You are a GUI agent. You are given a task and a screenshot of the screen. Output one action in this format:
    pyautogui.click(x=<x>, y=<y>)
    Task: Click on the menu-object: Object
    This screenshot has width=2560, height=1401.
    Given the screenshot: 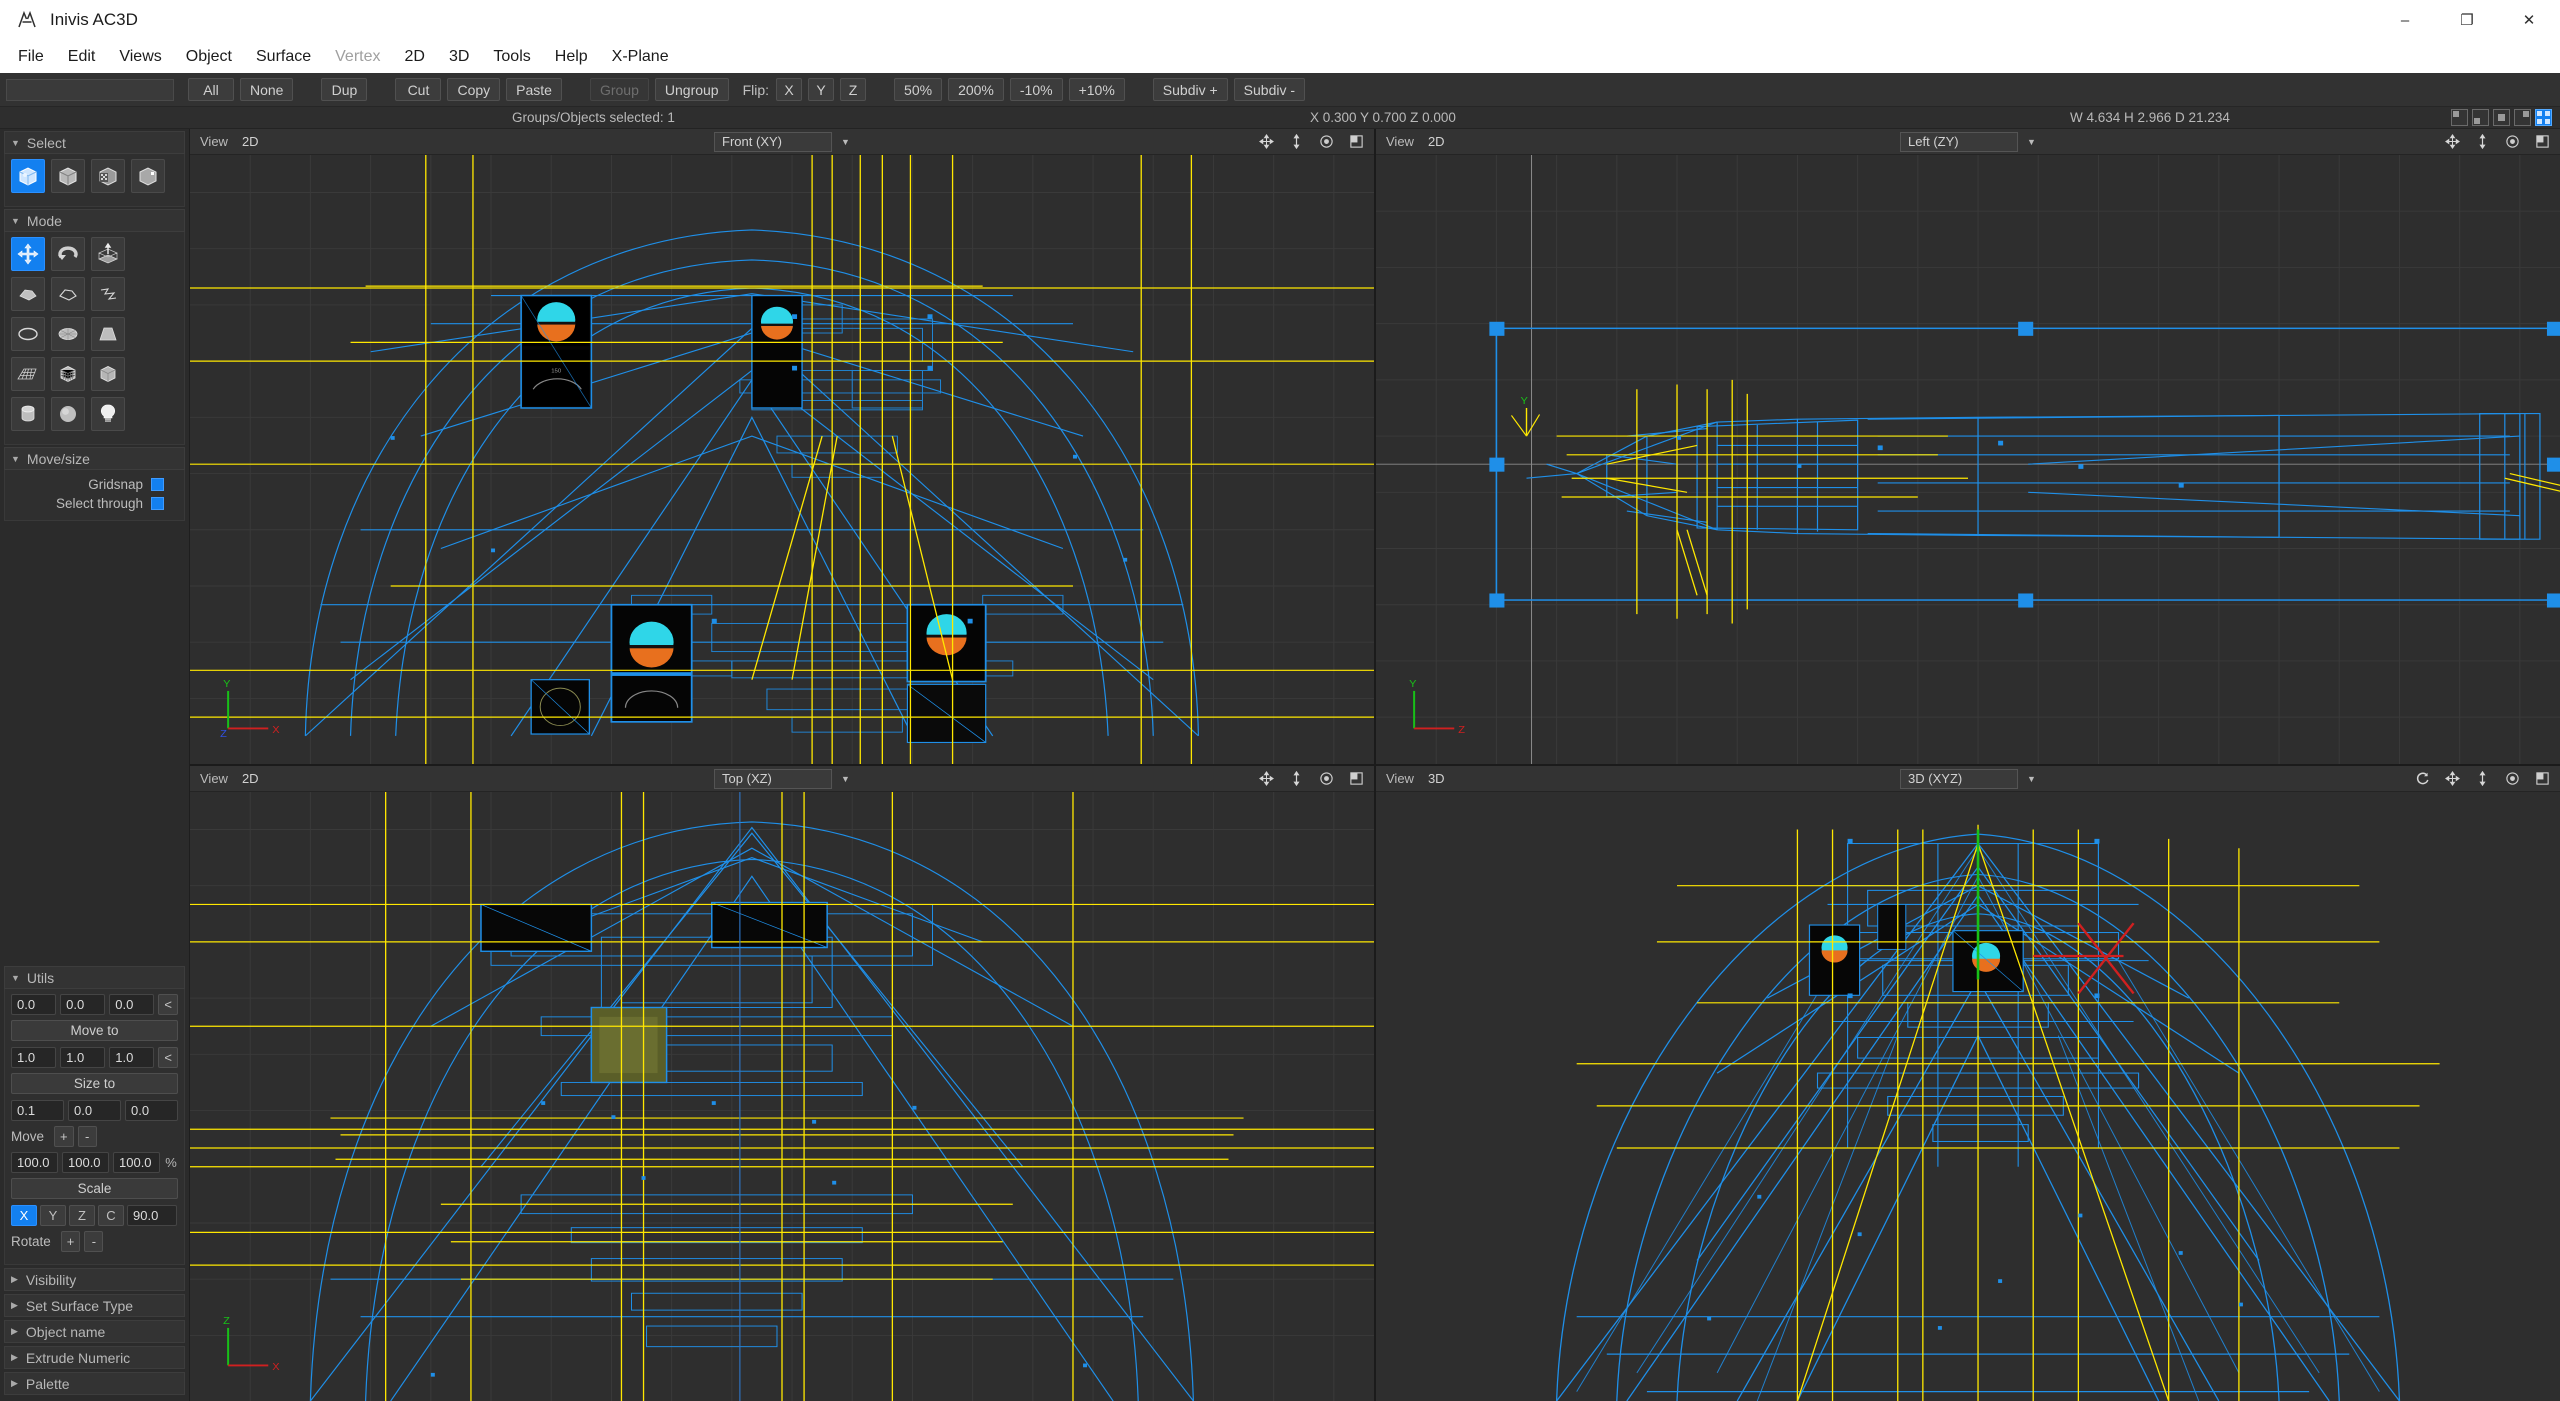 What is the action you would take?
    pyautogui.click(x=209, y=57)
    